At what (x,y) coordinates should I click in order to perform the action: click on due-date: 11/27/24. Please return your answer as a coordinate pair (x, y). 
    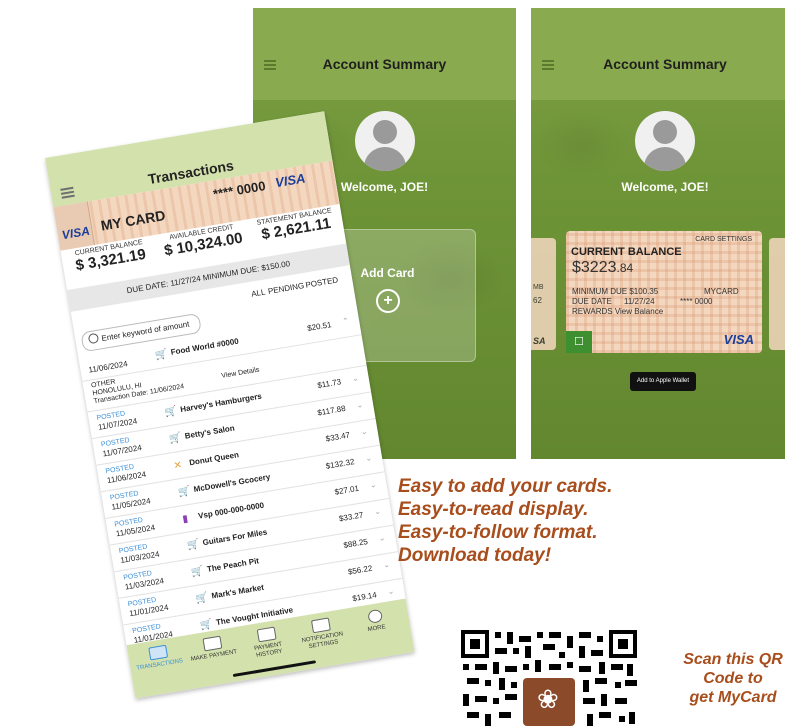
    Looking at the image, I should click on (639, 301).